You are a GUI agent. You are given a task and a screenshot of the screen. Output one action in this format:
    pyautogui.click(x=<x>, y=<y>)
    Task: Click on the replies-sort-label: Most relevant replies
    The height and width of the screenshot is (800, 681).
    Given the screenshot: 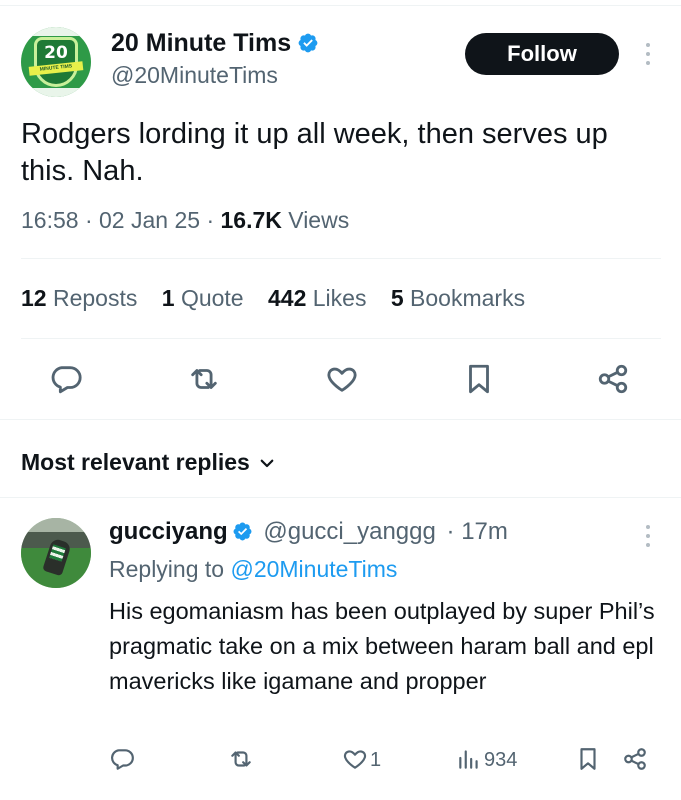 What is the action you would take?
    pyautogui.click(x=135, y=462)
    